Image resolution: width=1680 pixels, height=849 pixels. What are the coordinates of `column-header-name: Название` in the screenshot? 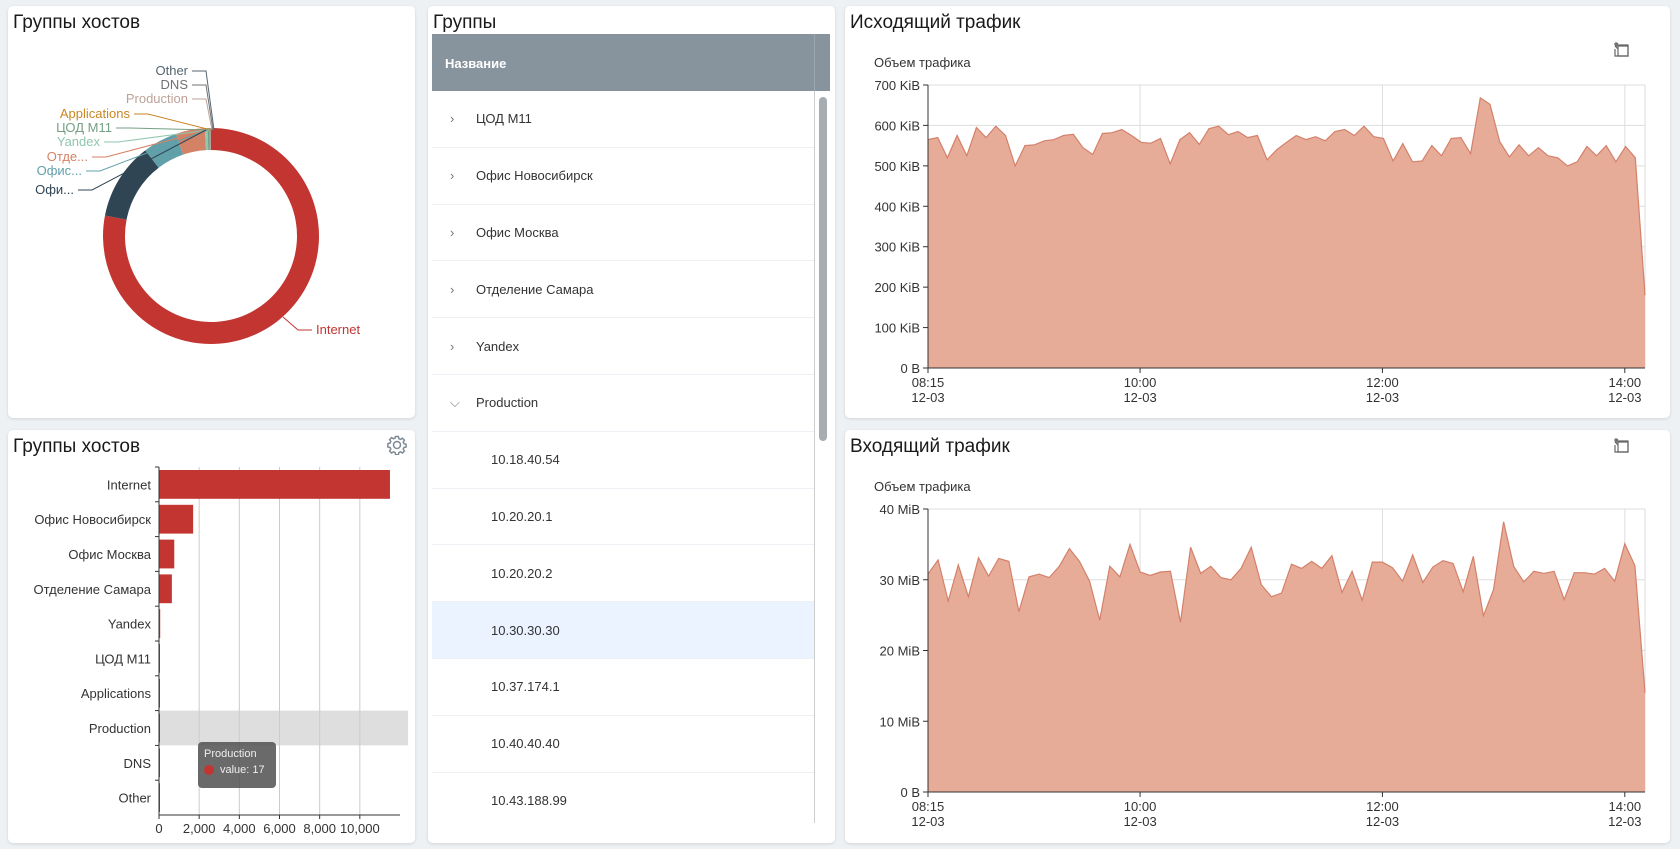 It's located at (623, 62).